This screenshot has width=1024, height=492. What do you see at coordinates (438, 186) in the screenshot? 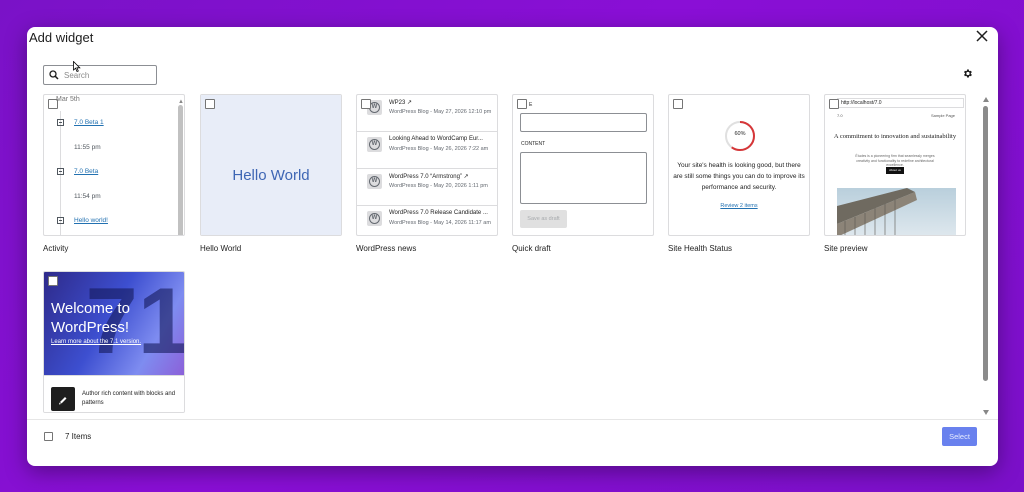
I see `news-meta: WordPress Blog - May 20, 2026 1:11 pm` at bounding box center [438, 186].